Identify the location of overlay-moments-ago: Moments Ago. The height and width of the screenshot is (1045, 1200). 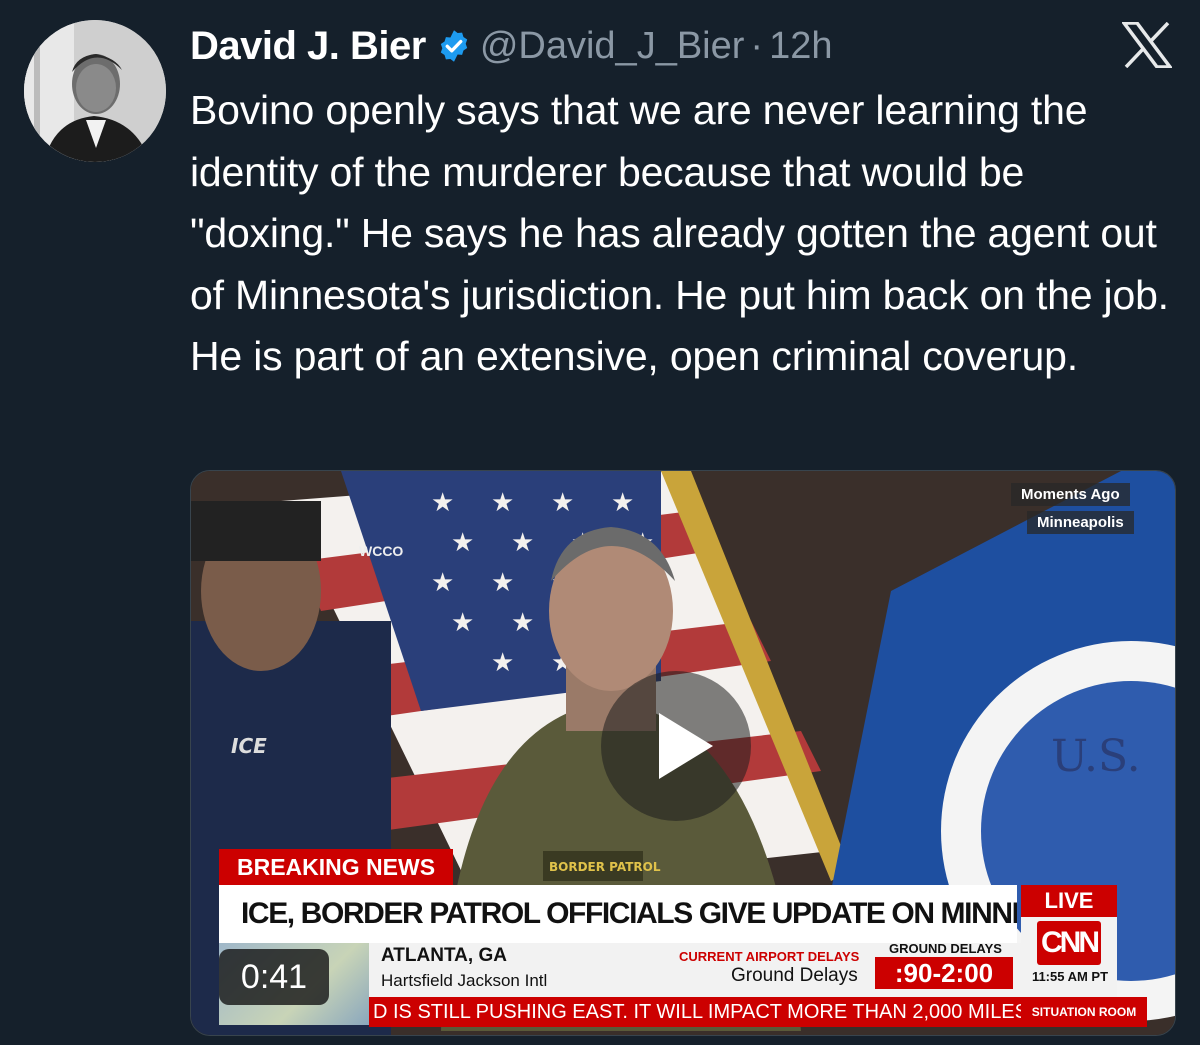
(1070, 494).